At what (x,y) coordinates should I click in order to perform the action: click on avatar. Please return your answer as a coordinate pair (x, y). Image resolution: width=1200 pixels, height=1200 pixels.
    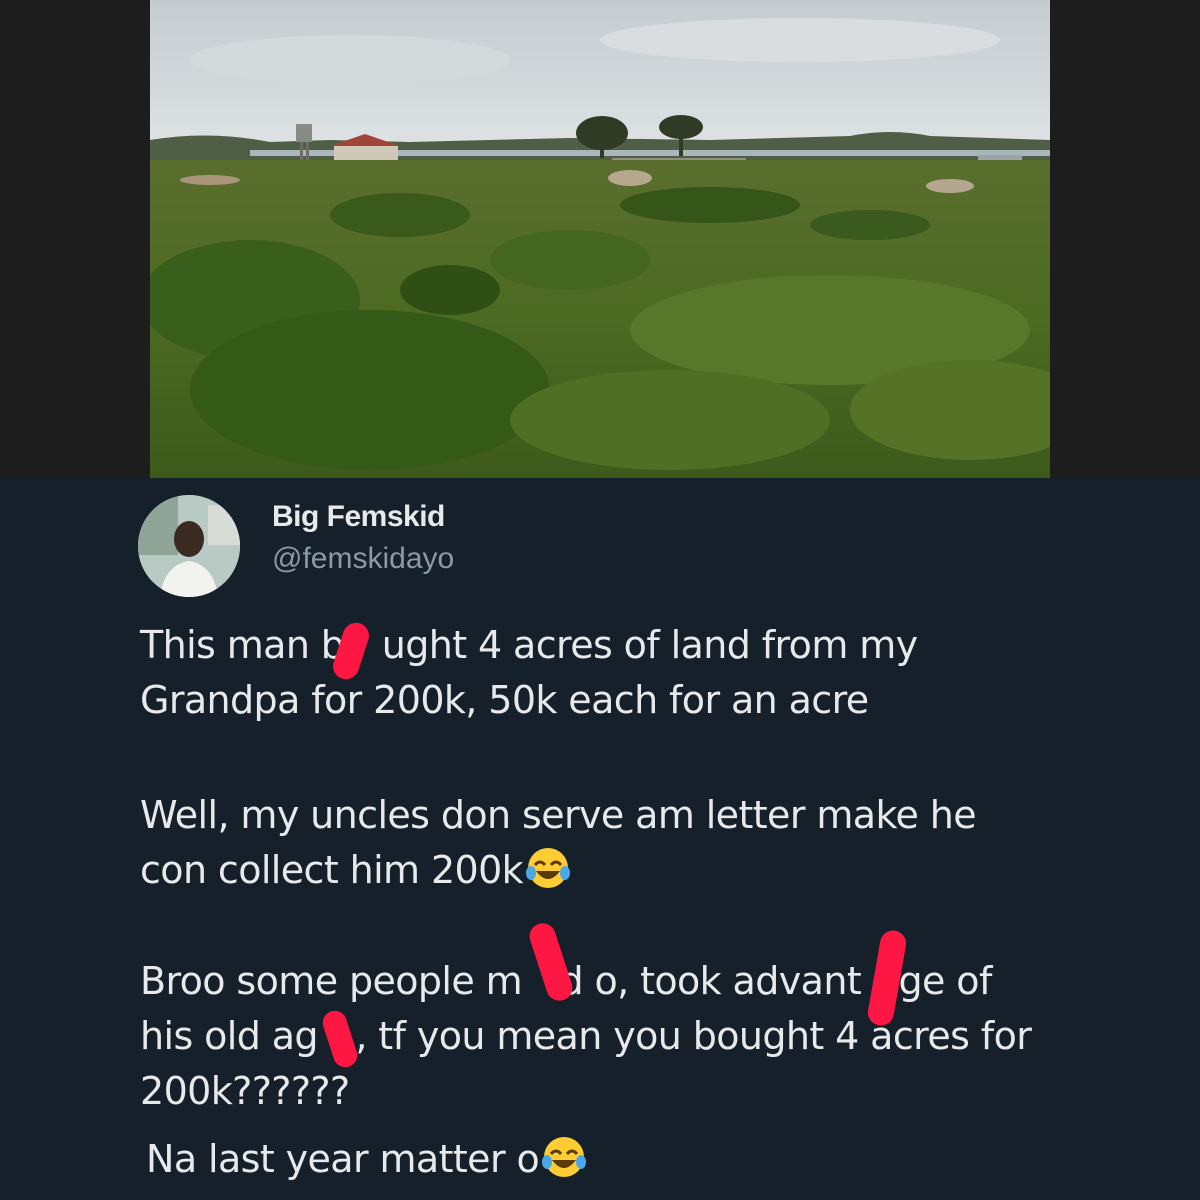
    Looking at the image, I should click on (189, 546).